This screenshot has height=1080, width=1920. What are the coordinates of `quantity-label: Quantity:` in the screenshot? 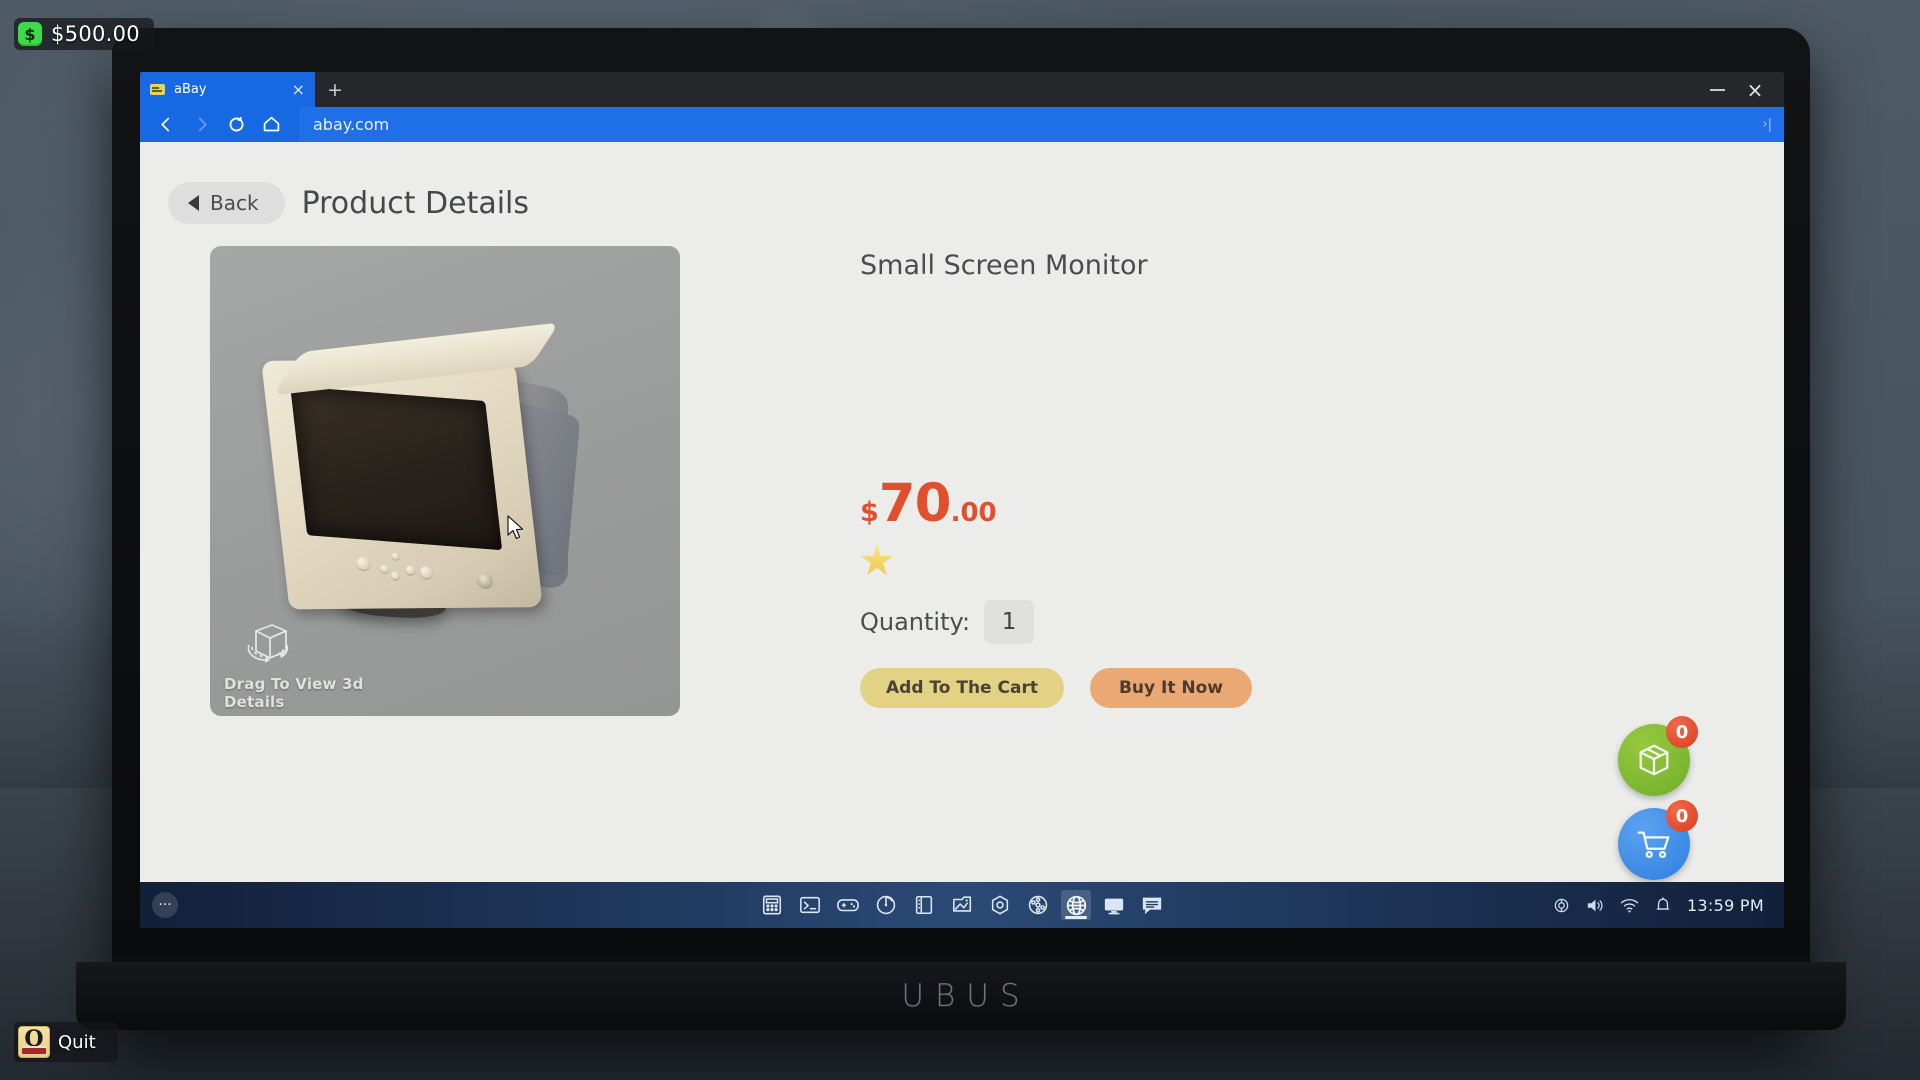 It's located at (915, 622).